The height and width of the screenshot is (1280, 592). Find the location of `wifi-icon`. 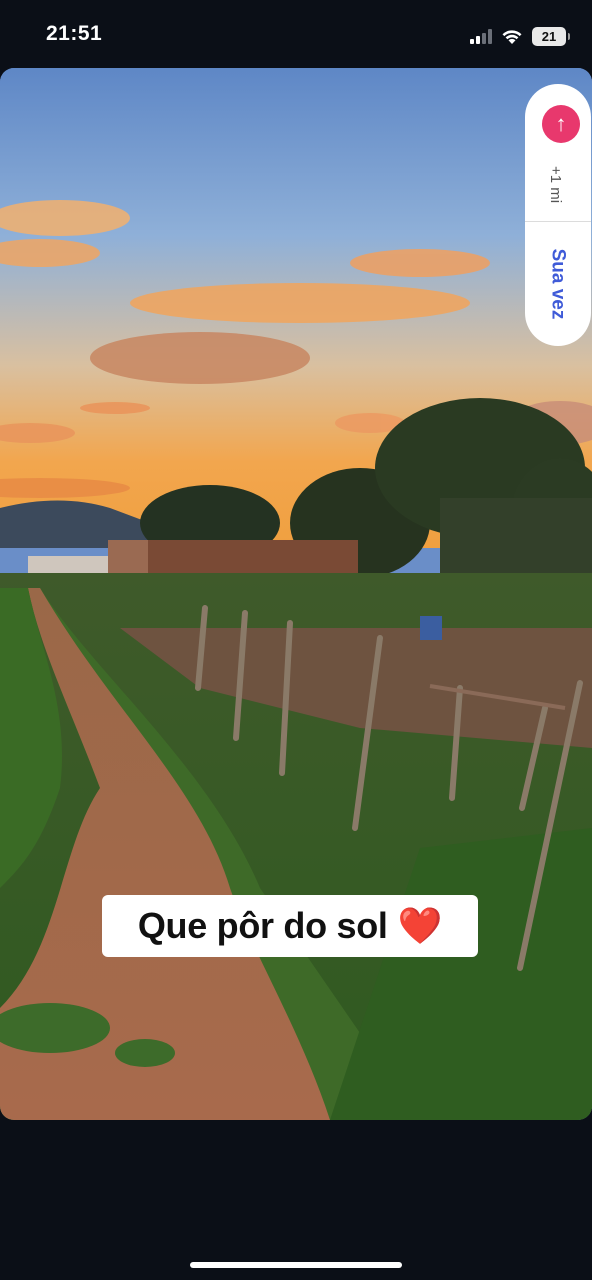

wifi-icon is located at coordinates (512, 36).